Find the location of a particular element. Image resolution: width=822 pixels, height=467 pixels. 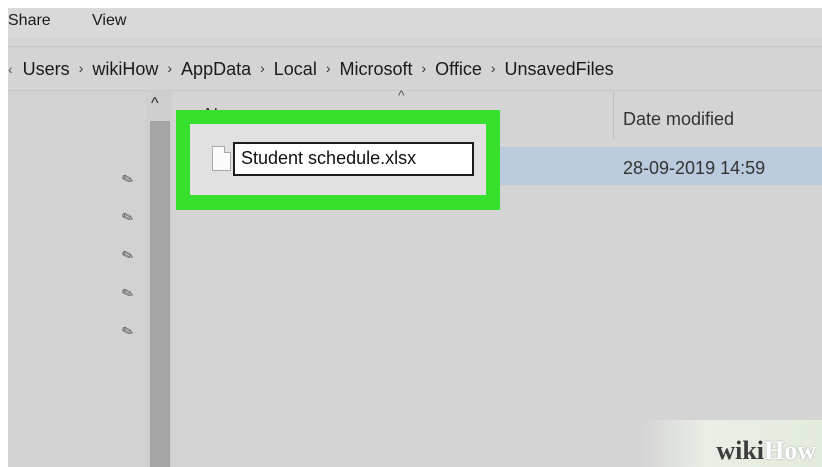

ribbon-menu: Share View is located at coordinates (415, 23).